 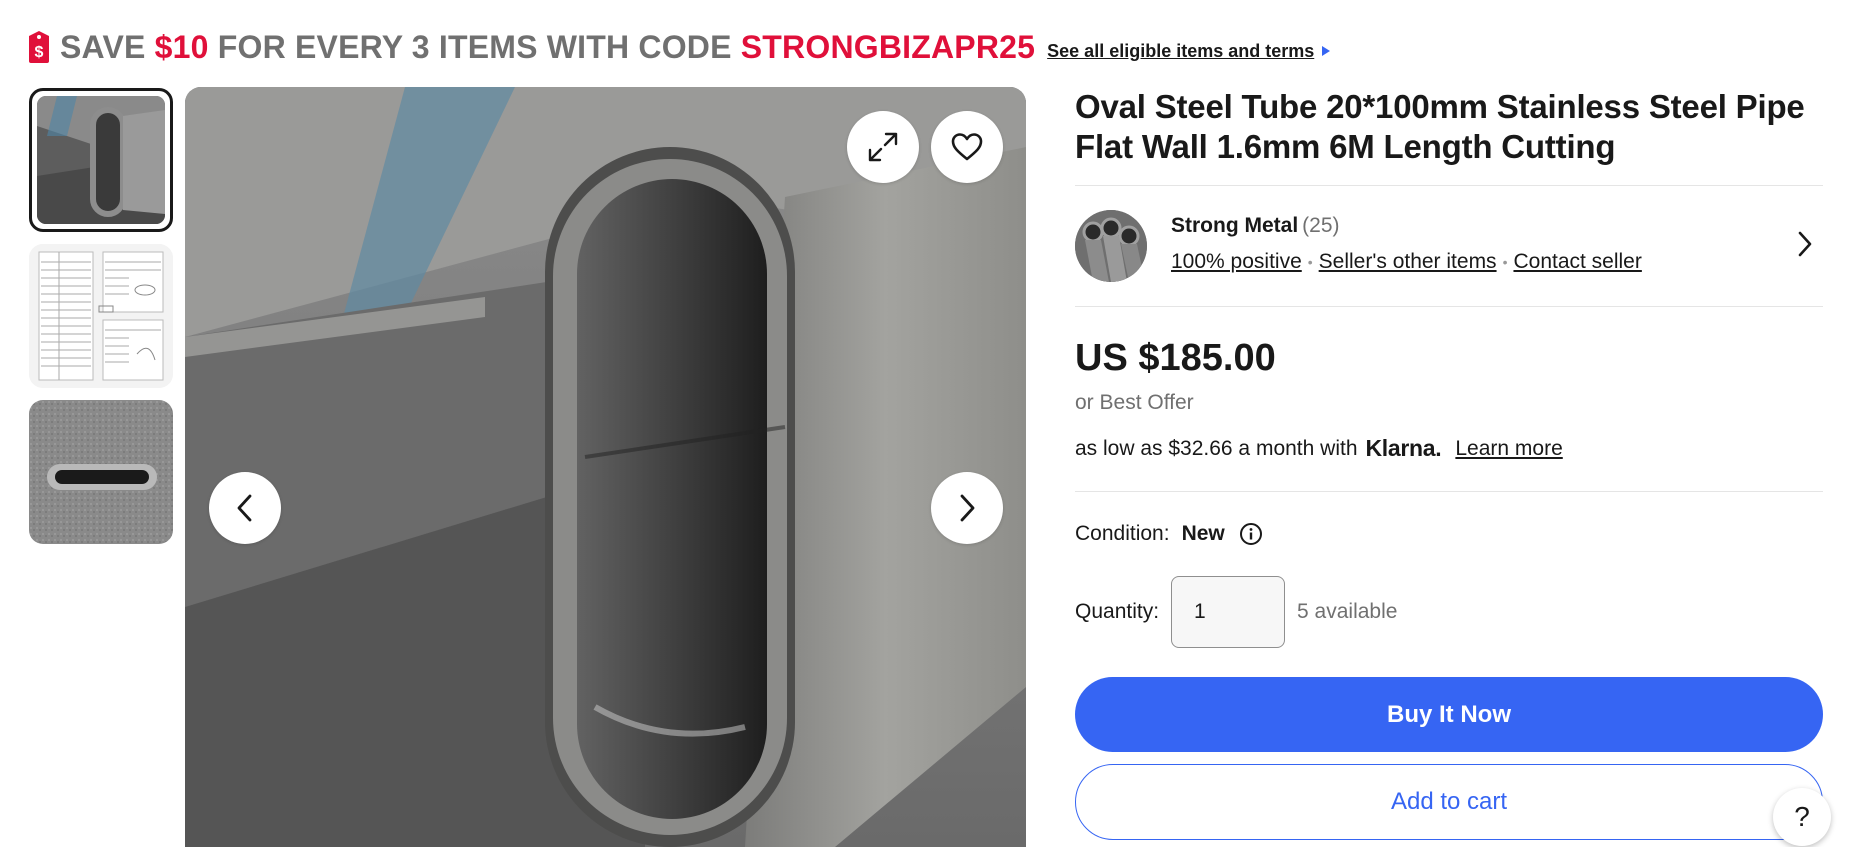 What do you see at coordinates (1347, 611) in the screenshot?
I see `quantity-available: 5 available` at bounding box center [1347, 611].